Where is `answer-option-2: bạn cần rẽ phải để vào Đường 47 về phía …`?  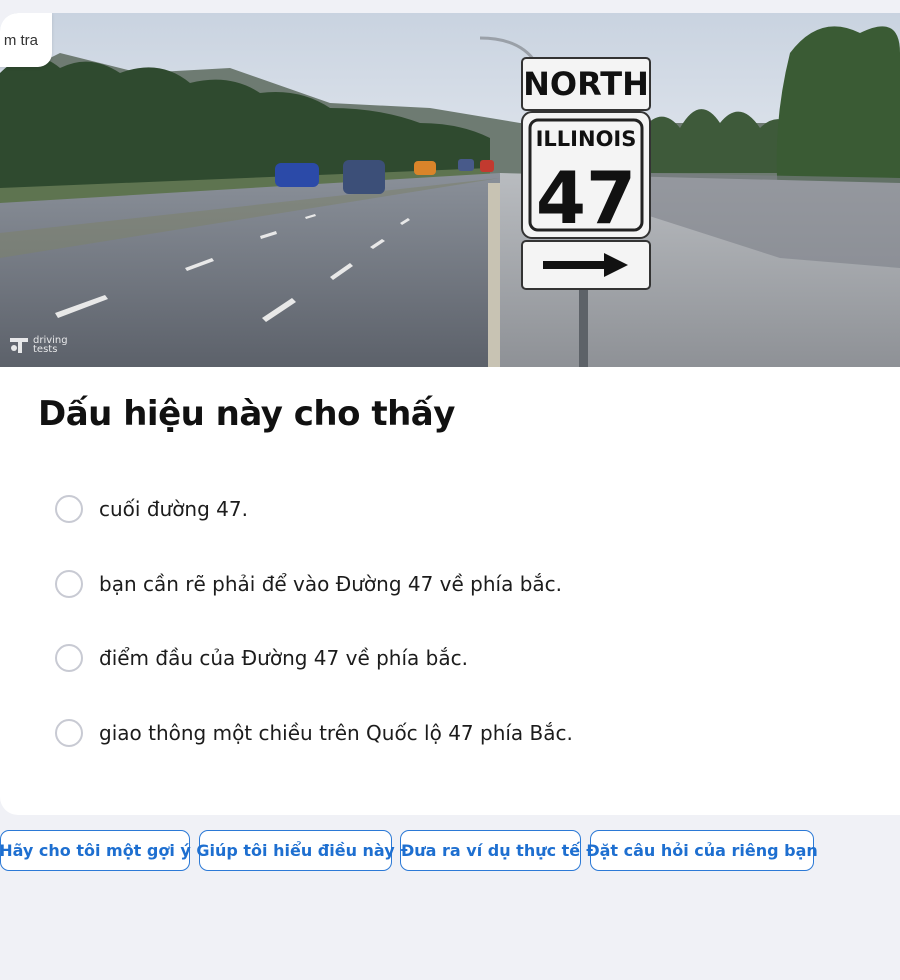
answer-option-2: bạn cần rẽ phải để vào Đường 47 về phía … is located at coordinates (314, 583).